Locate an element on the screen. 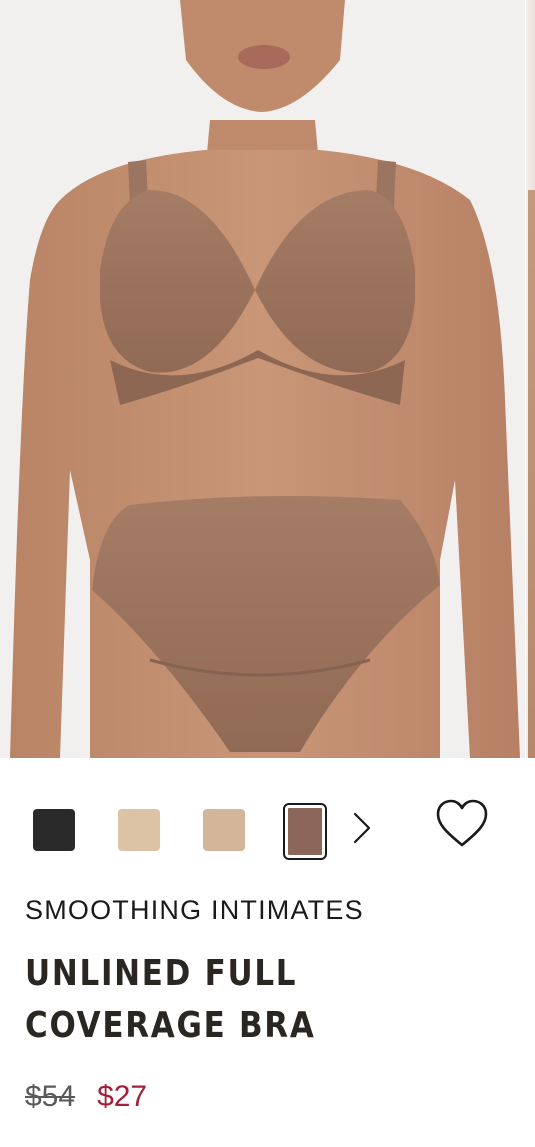 This screenshot has width=535, height=1147. price-row: $54 $27 is located at coordinates (86, 1097).